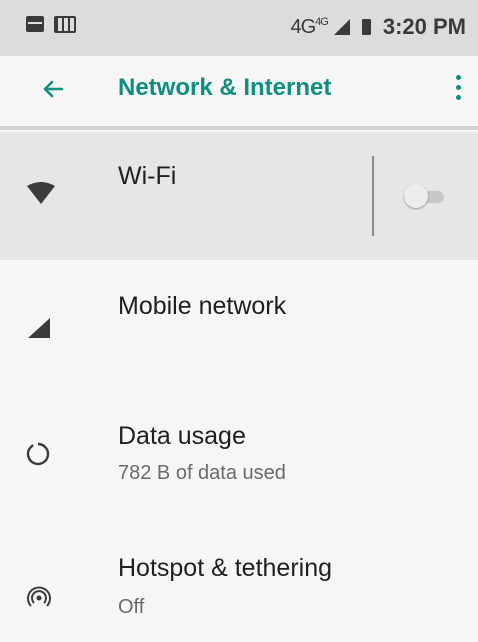 The image size is (478, 642). Describe the element at coordinates (378, 27) in the screenshot. I see `status-indicators: 4G4G 3:20 PM` at that location.